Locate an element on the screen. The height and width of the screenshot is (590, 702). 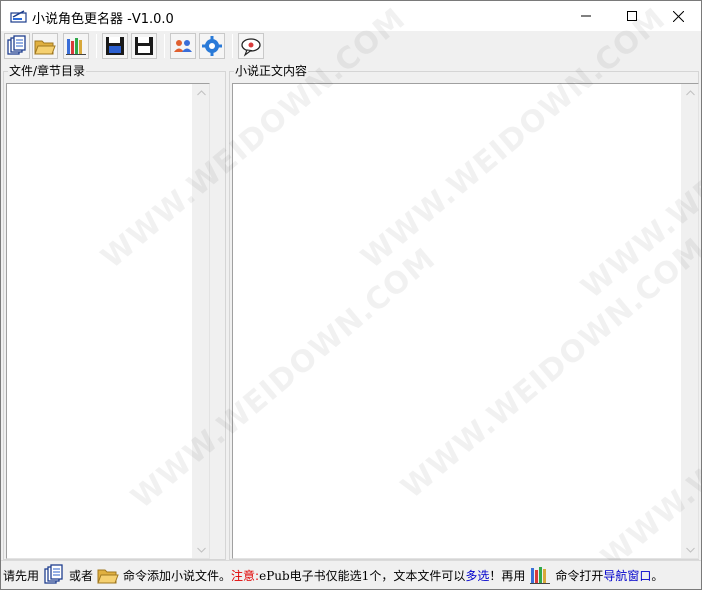
save-icon is located at coordinates (115, 46).